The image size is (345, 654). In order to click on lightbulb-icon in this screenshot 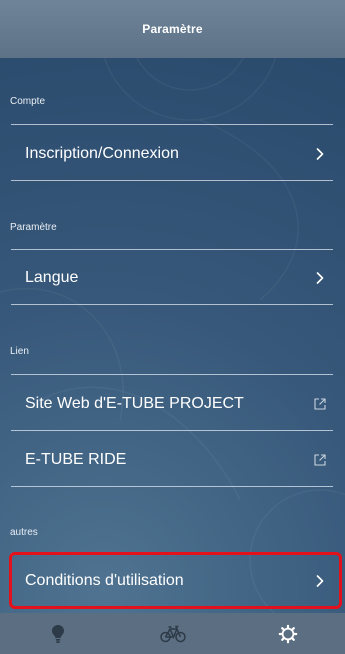, I will do `click(57, 633)`.